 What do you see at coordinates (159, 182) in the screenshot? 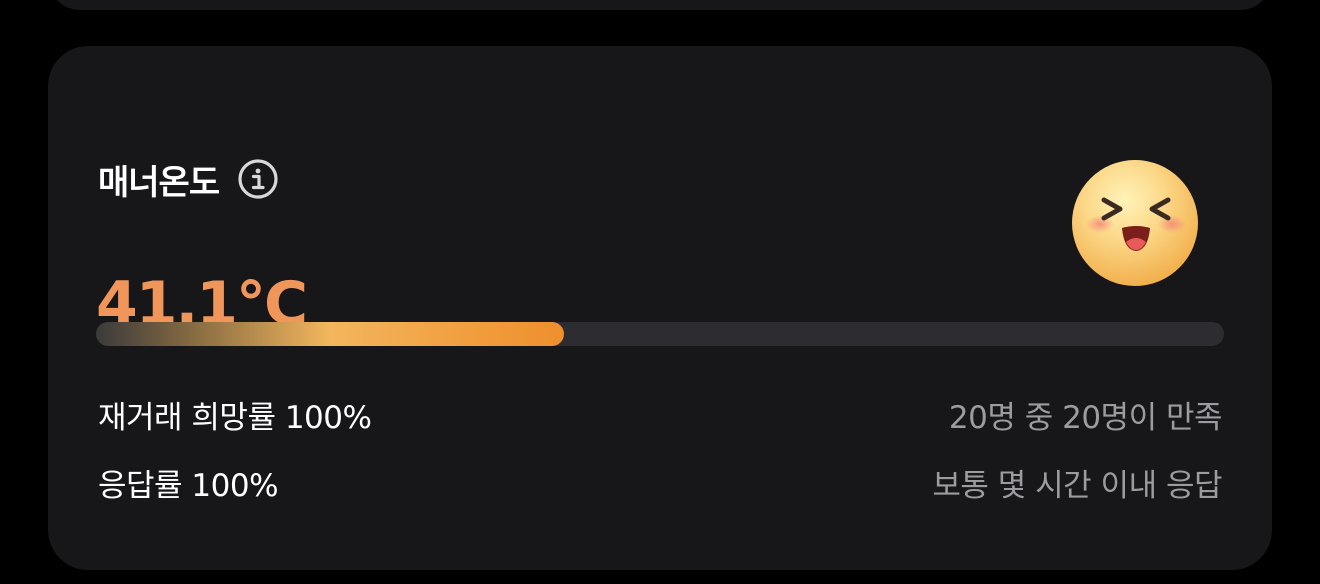
I see `card-title: 매너온도` at bounding box center [159, 182].